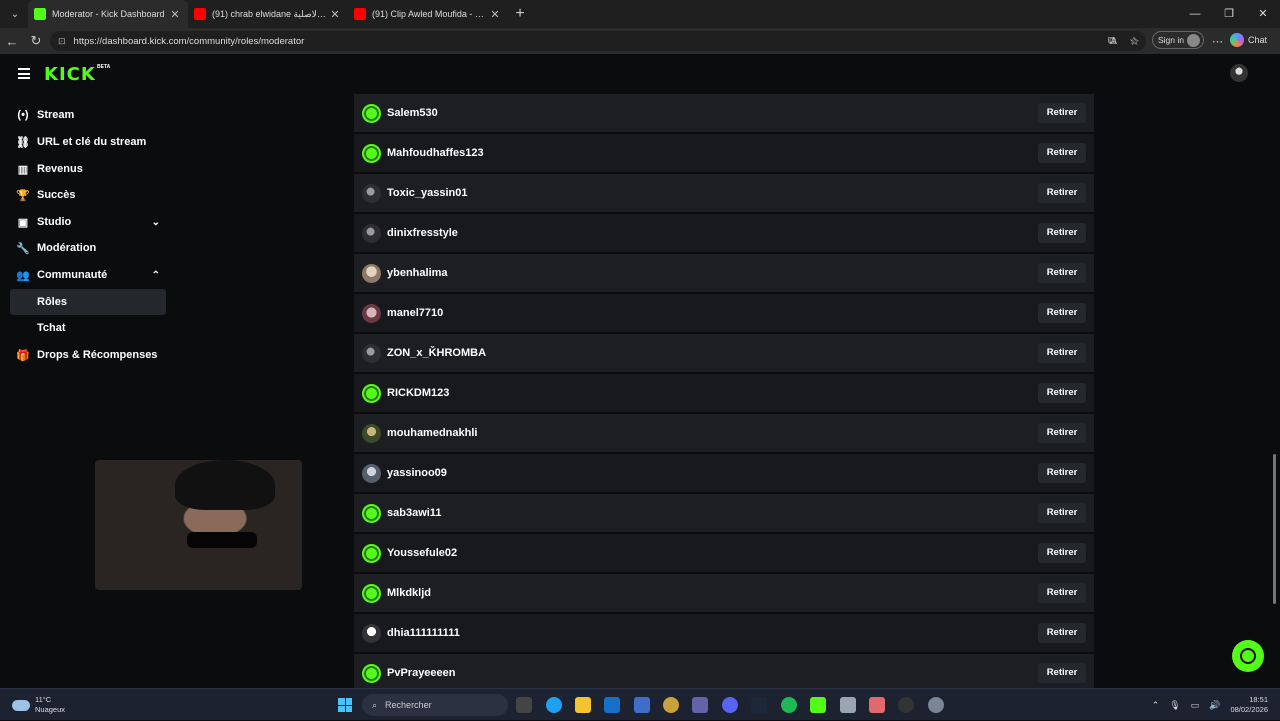 Image resolution: width=1280 pixels, height=721 pixels. What do you see at coordinates (156, 222) in the screenshot?
I see `chevron-down-icon: ⌄` at bounding box center [156, 222].